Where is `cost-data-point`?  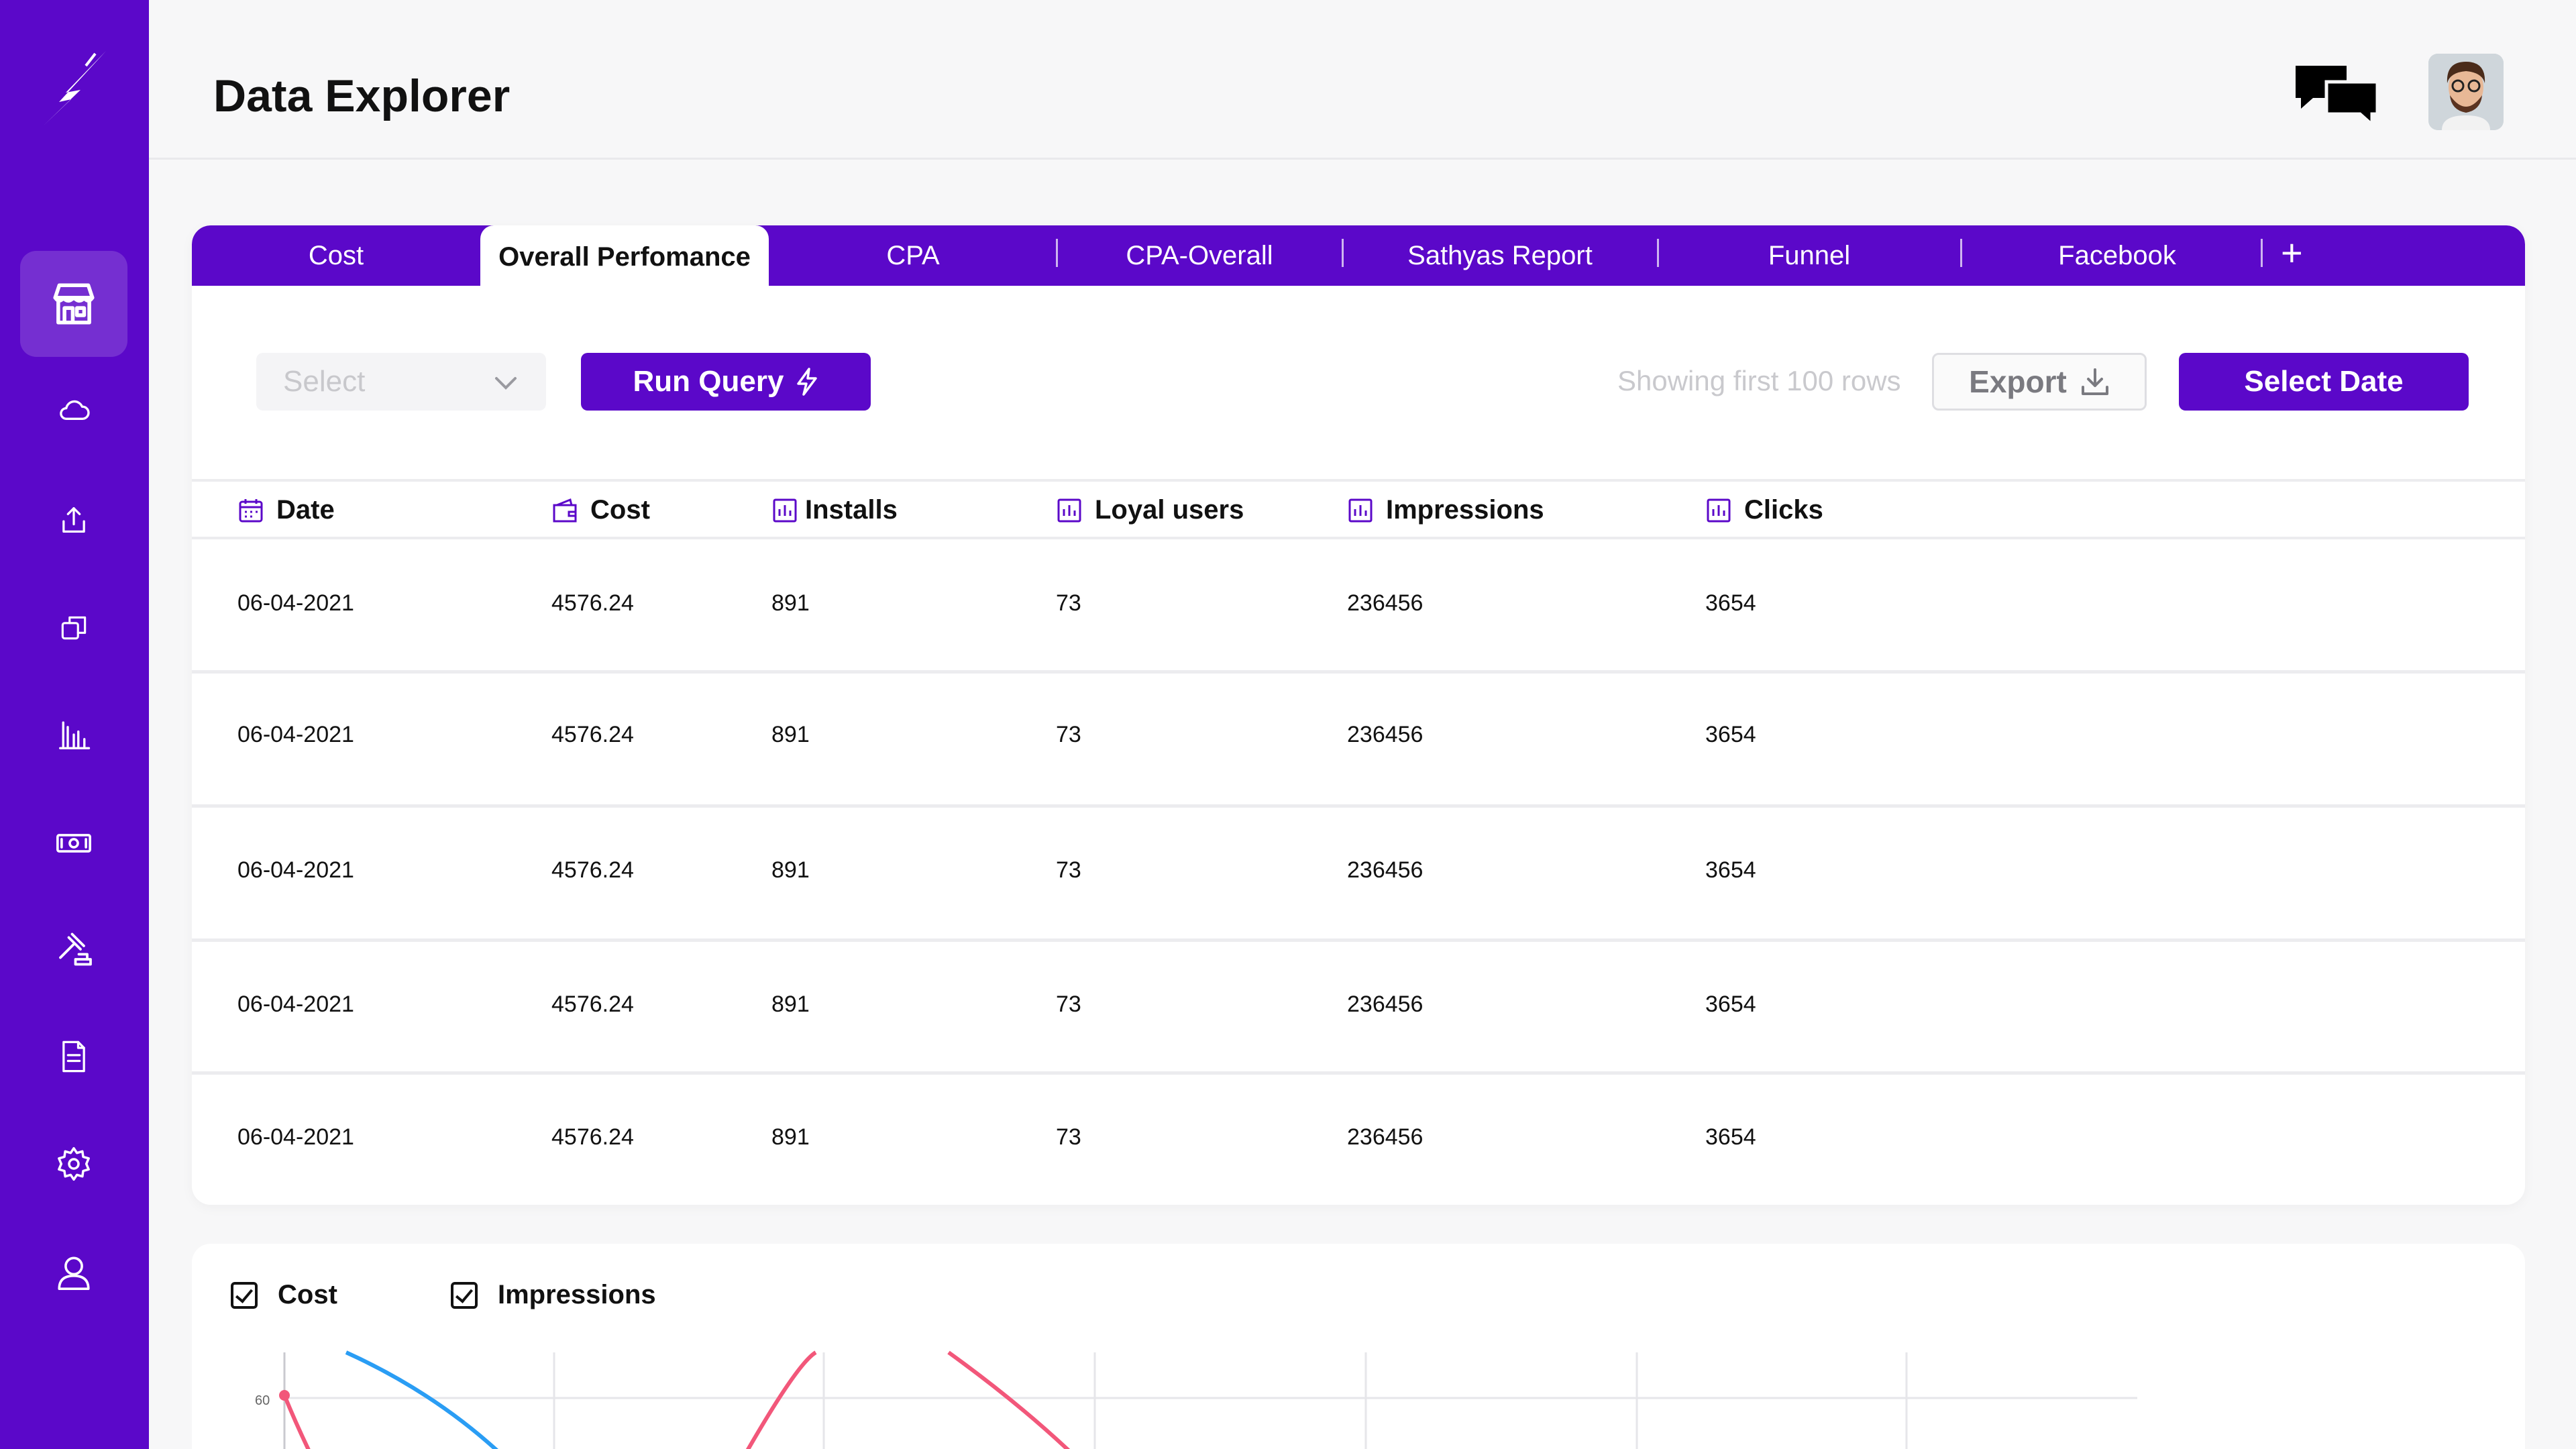 cost-data-point is located at coordinates (284, 1395).